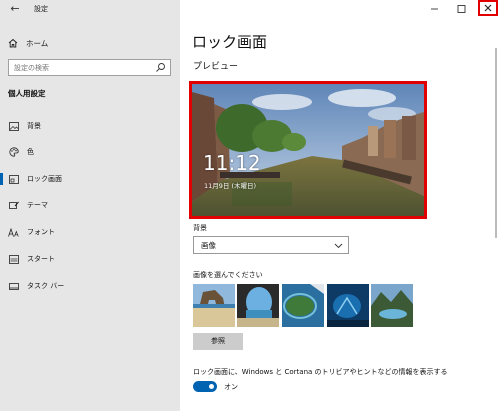 This screenshot has height=411, width=500. Describe the element at coordinates (34, 126) in the screenshot. I see `sidebar-item-label: 背景` at that location.